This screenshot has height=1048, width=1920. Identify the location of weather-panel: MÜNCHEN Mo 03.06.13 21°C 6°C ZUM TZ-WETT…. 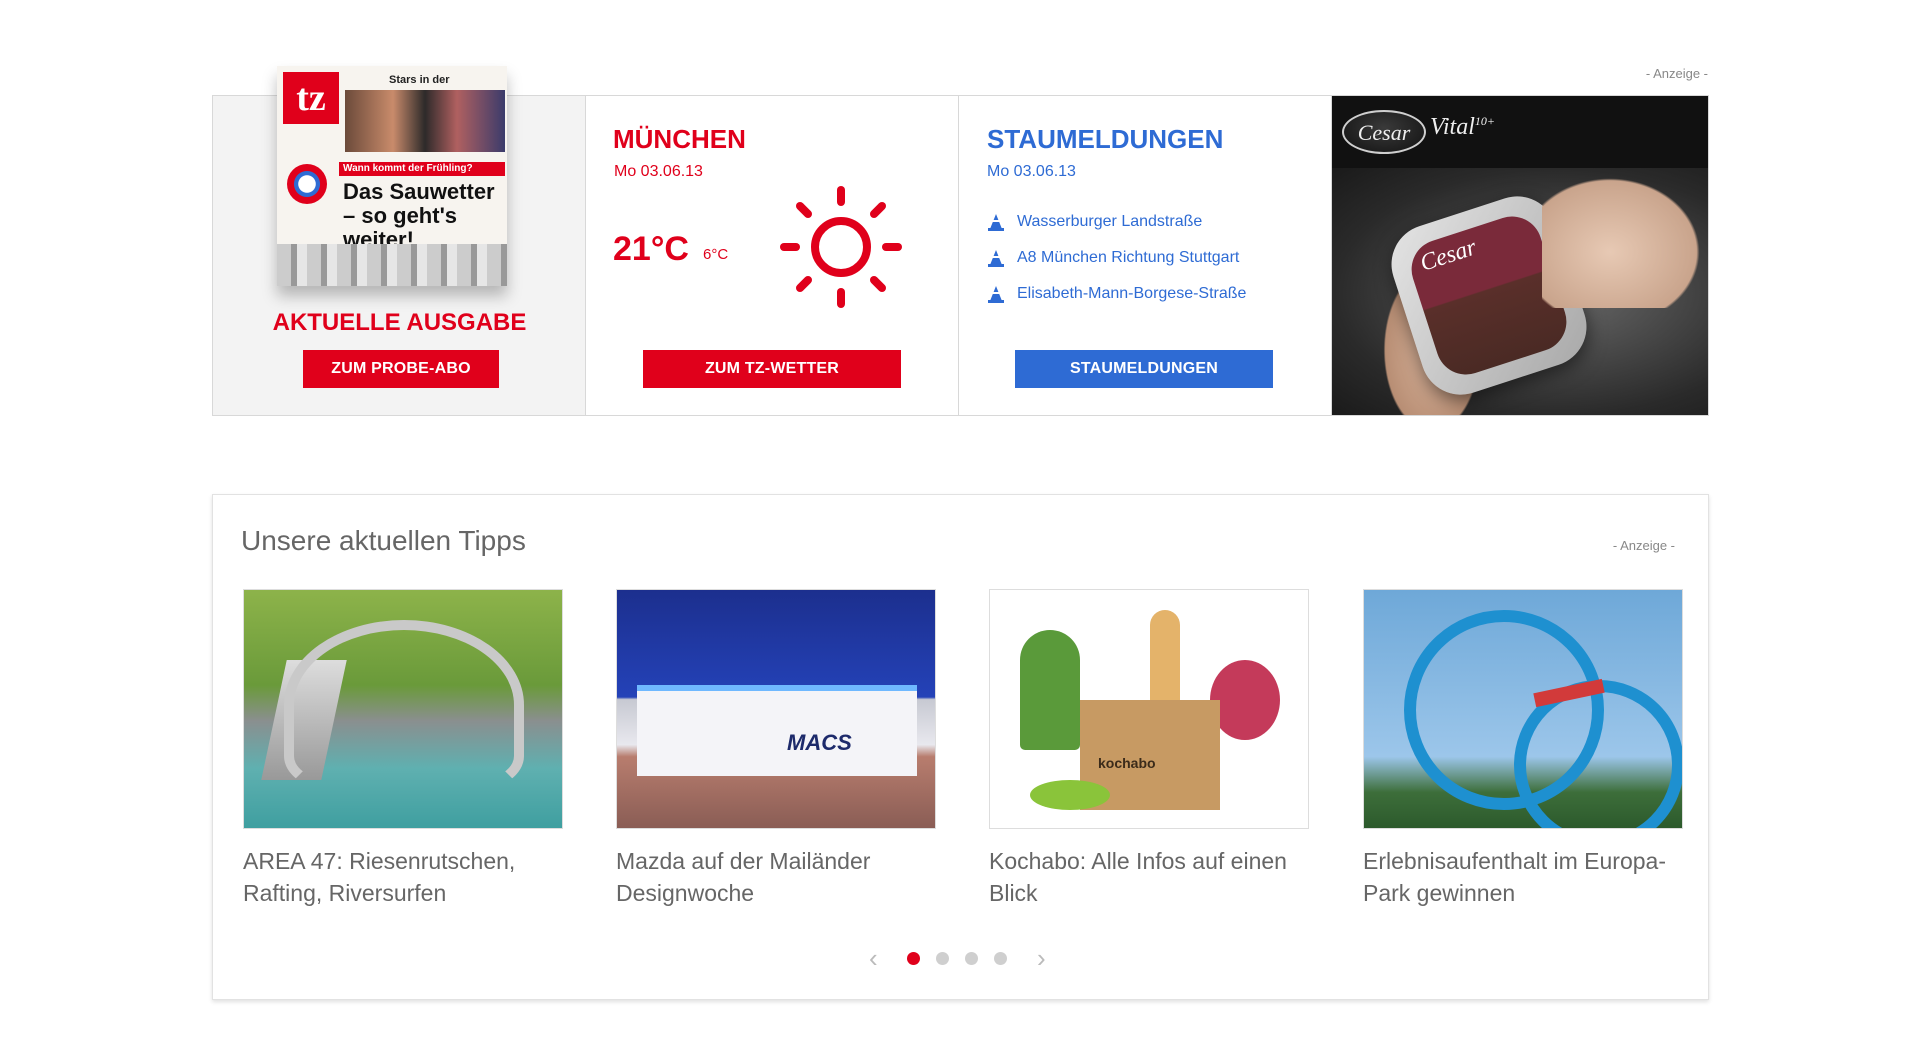
(772, 255).